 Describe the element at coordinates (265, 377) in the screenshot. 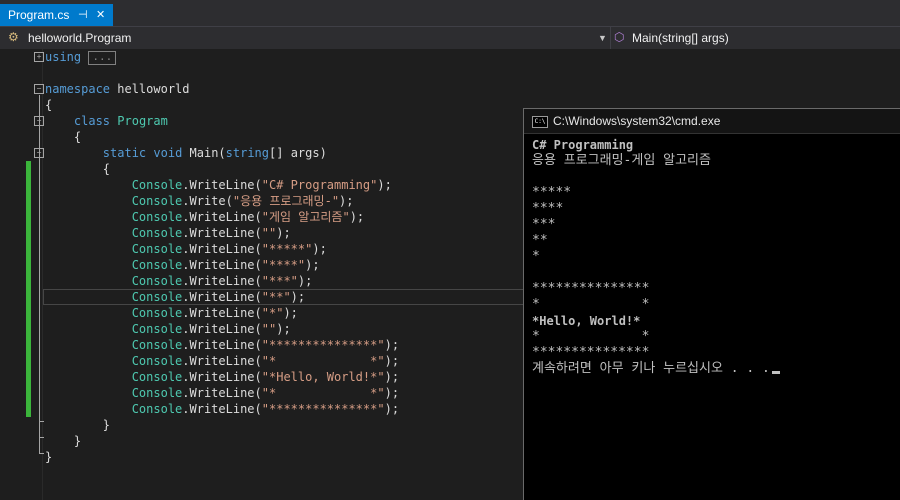

I see `code-line-statement: Console.WriteLine("*Hello, World!*");` at that location.